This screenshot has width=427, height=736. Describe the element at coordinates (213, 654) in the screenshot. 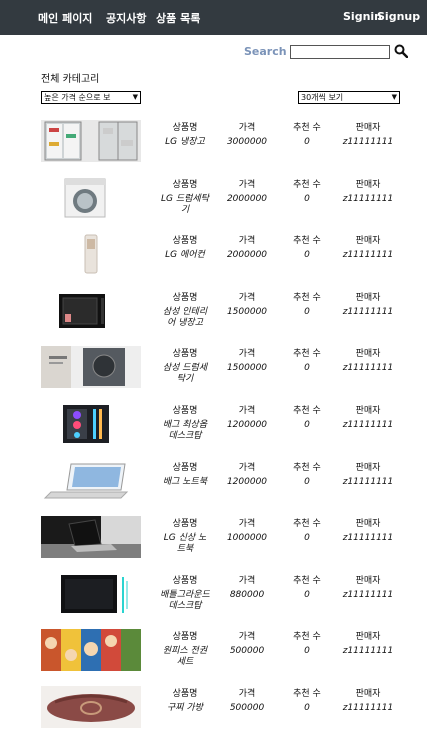

I see `list-item: 상품명 가격 추천 수 판매자 원피스 전권세트 500000 0 z11111111` at that location.